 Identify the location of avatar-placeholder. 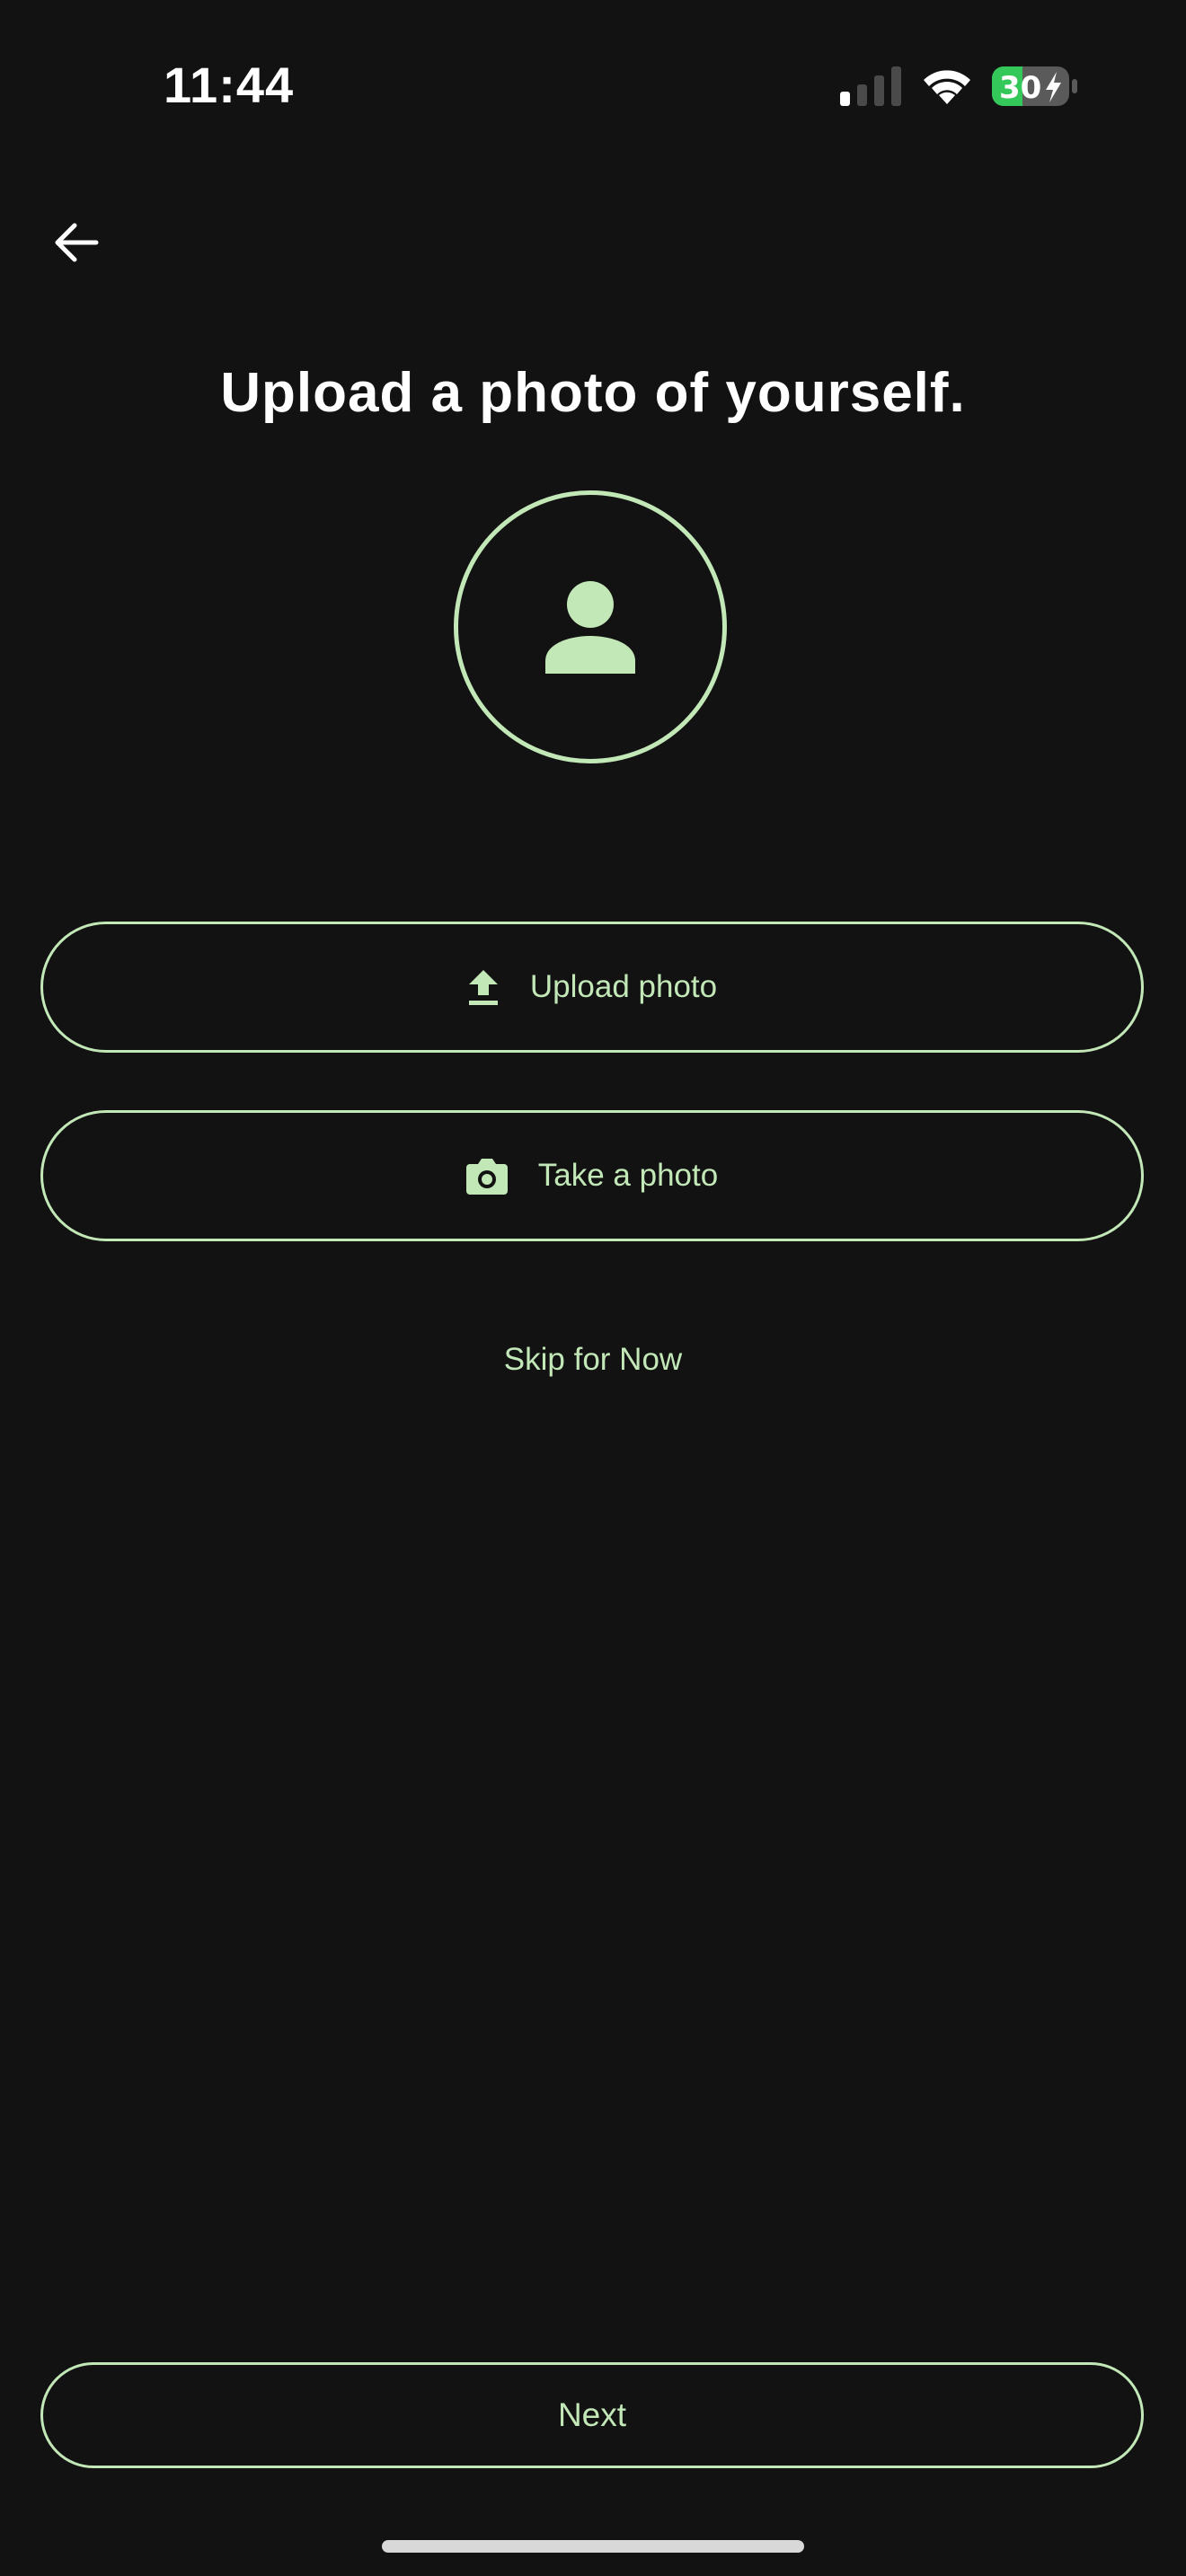
(590, 626).